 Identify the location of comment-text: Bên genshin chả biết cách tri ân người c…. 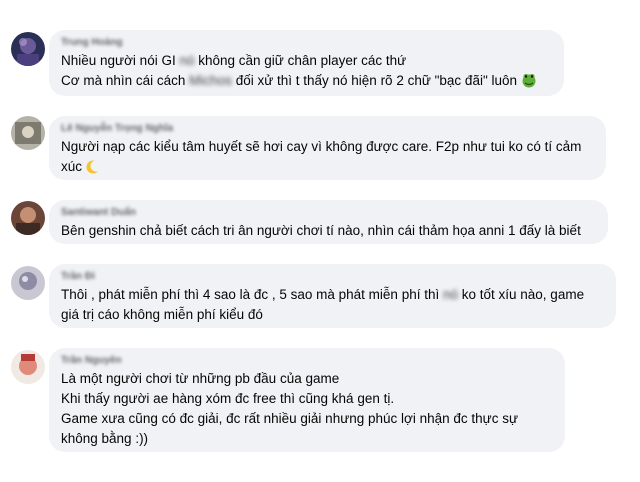
(321, 230).